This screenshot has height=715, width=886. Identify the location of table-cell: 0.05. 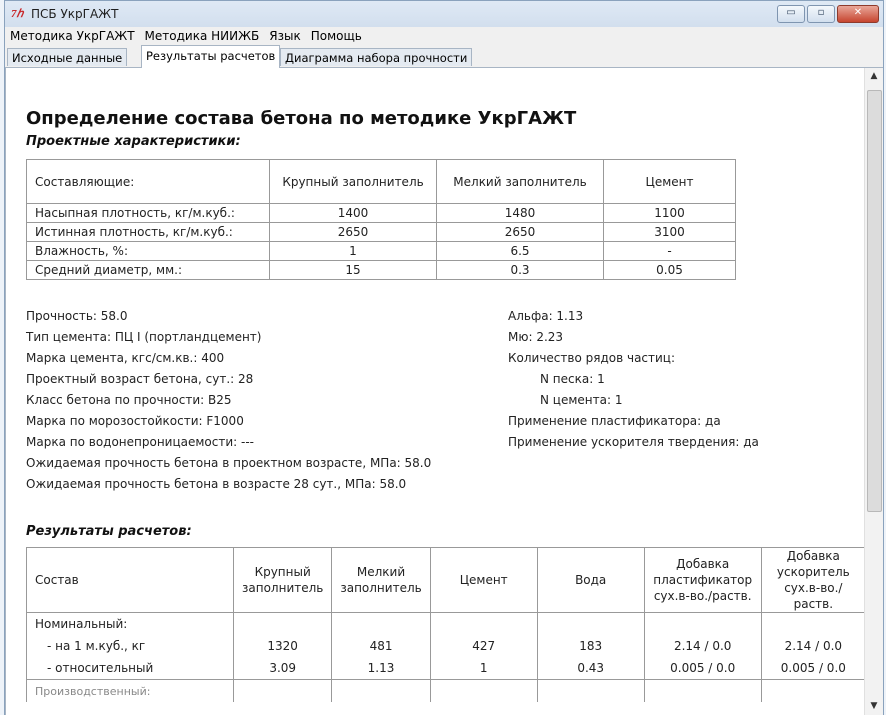
(669, 270).